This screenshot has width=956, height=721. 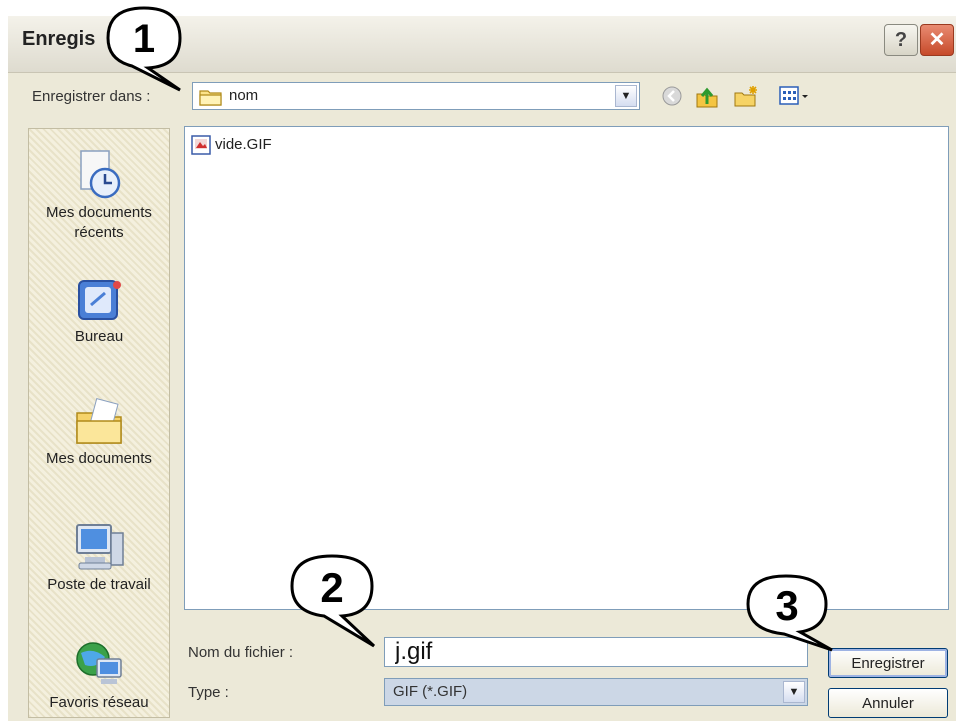 I want to click on close-button: ✕, so click(x=937, y=40).